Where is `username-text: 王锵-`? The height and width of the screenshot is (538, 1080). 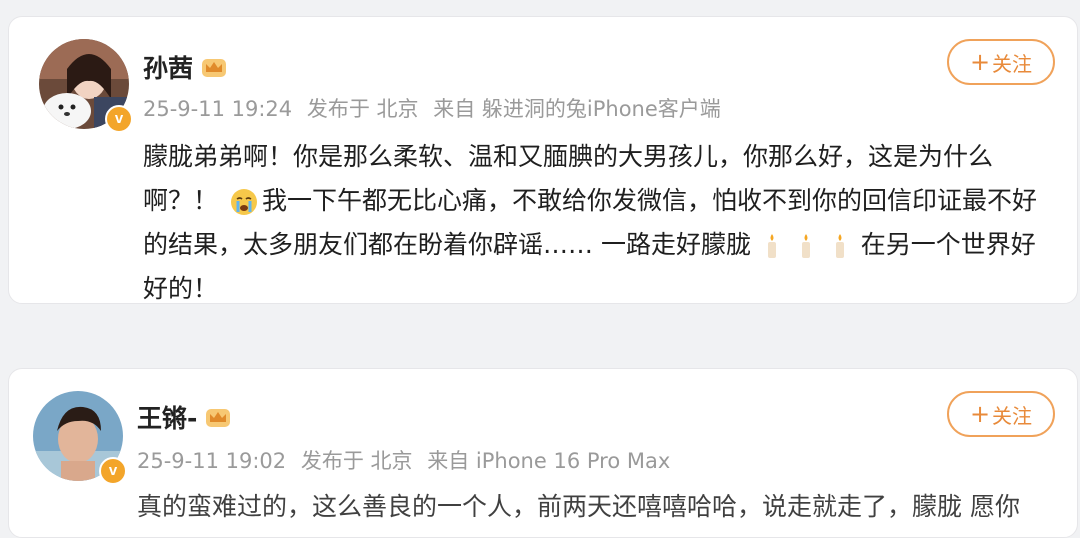 username-text: 王锵- is located at coordinates (167, 417).